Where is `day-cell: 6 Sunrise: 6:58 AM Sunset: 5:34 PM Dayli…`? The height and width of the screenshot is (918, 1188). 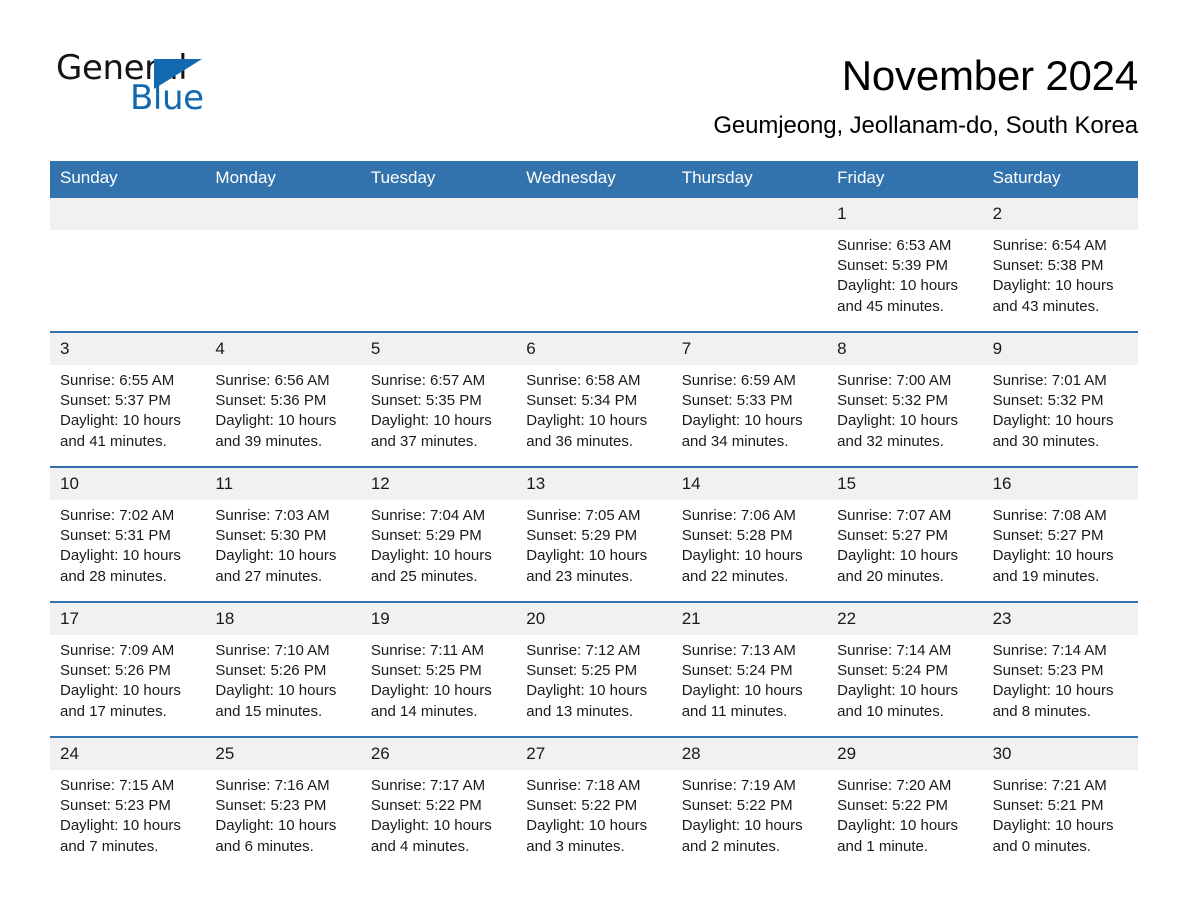
day-cell: 6 Sunrise: 6:58 AM Sunset: 5:34 PM Dayli… is located at coordinates (594, 399).